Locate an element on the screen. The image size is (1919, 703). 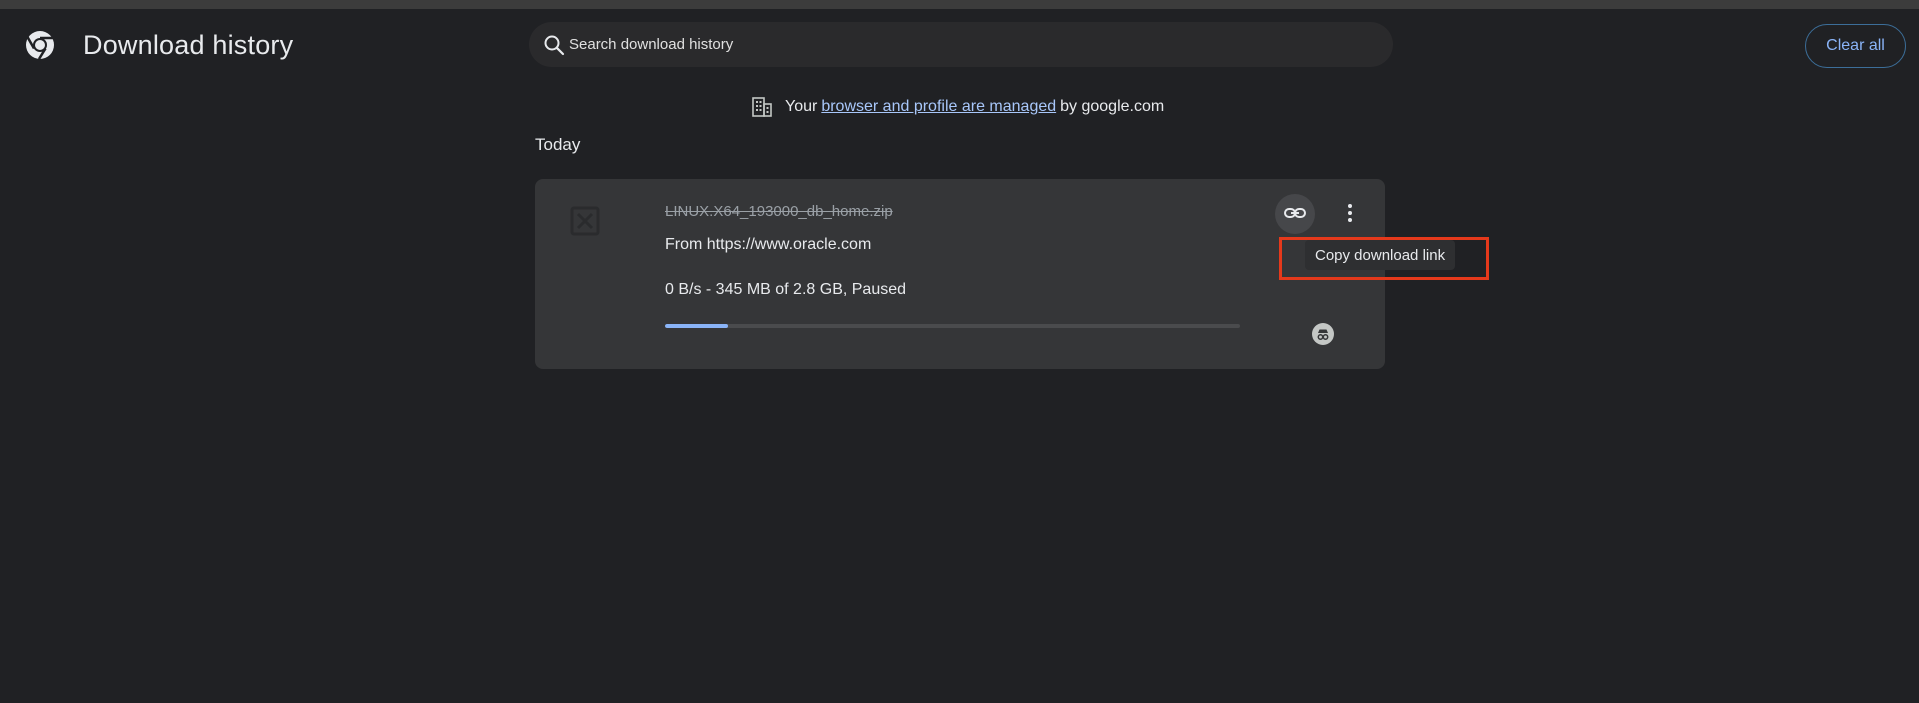
more-actions-button is located at coordinates (1350, 214).